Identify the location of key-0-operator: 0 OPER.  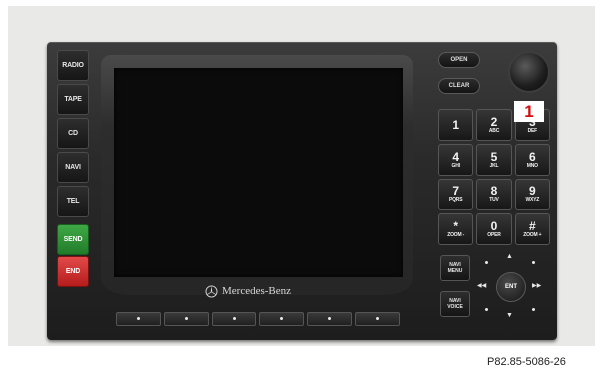
(494, 229).